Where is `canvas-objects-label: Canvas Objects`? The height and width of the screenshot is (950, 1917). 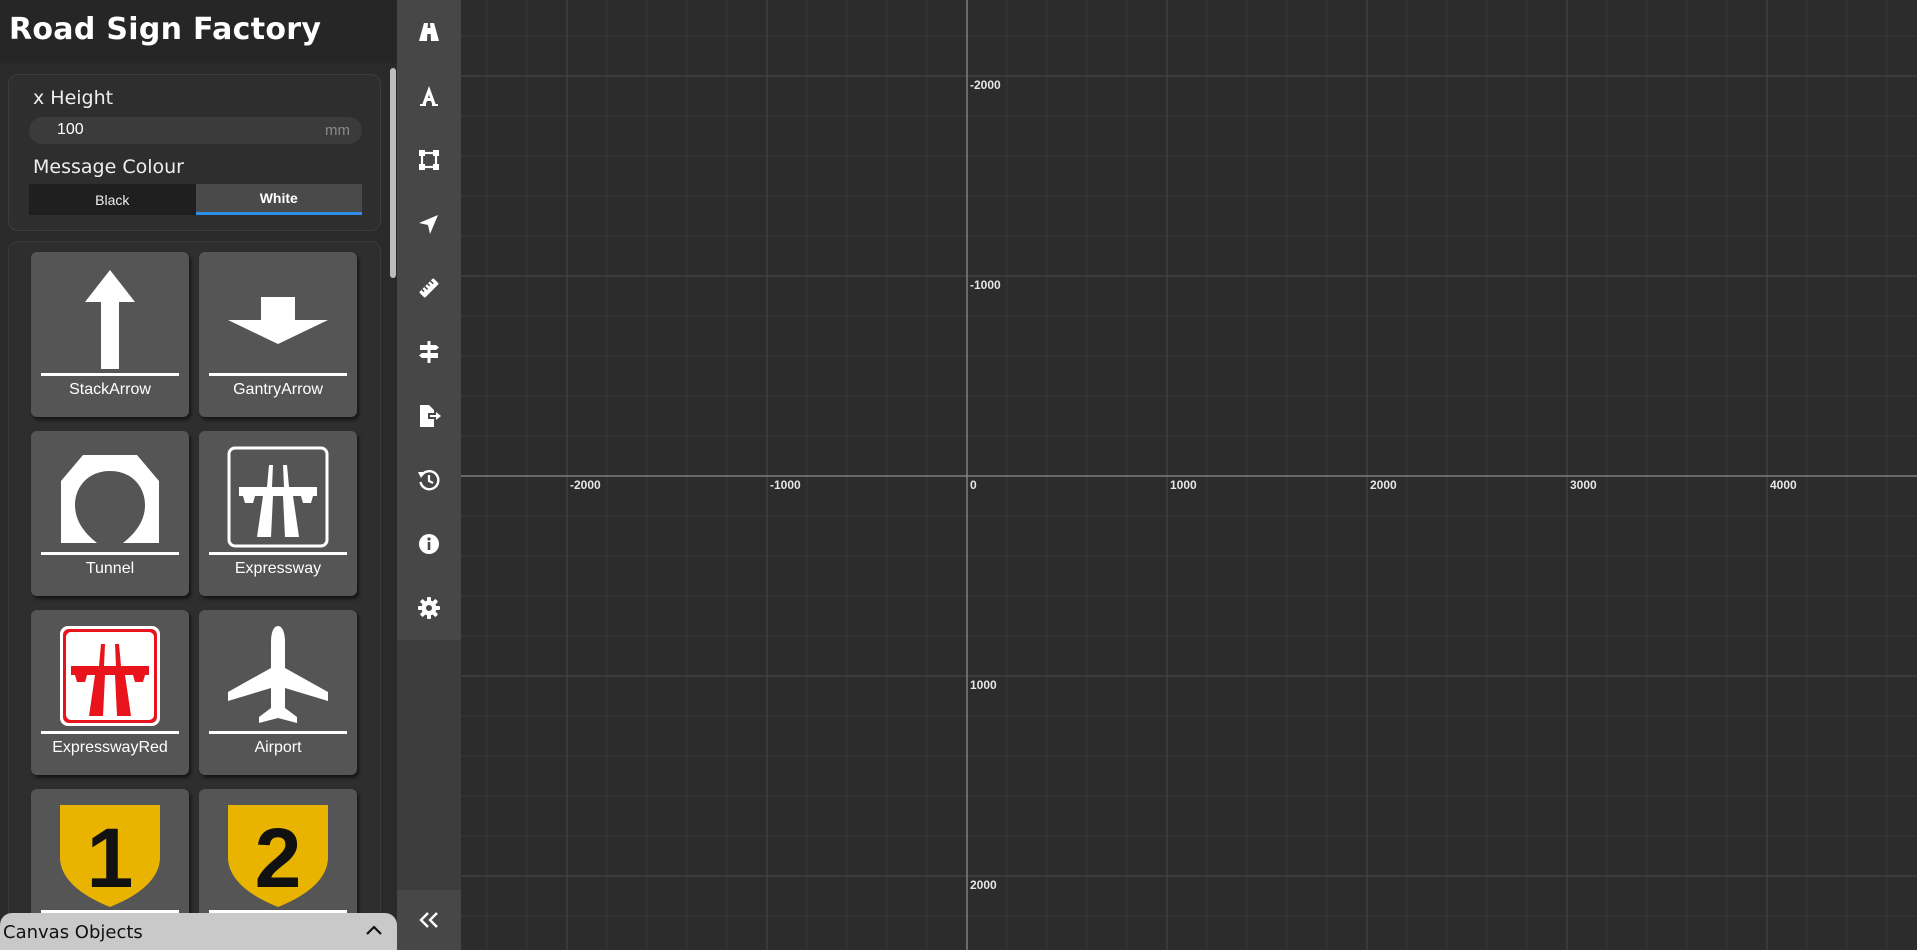
canvas-objects-label: Canvas Objects is located at coordinates (73, 932).